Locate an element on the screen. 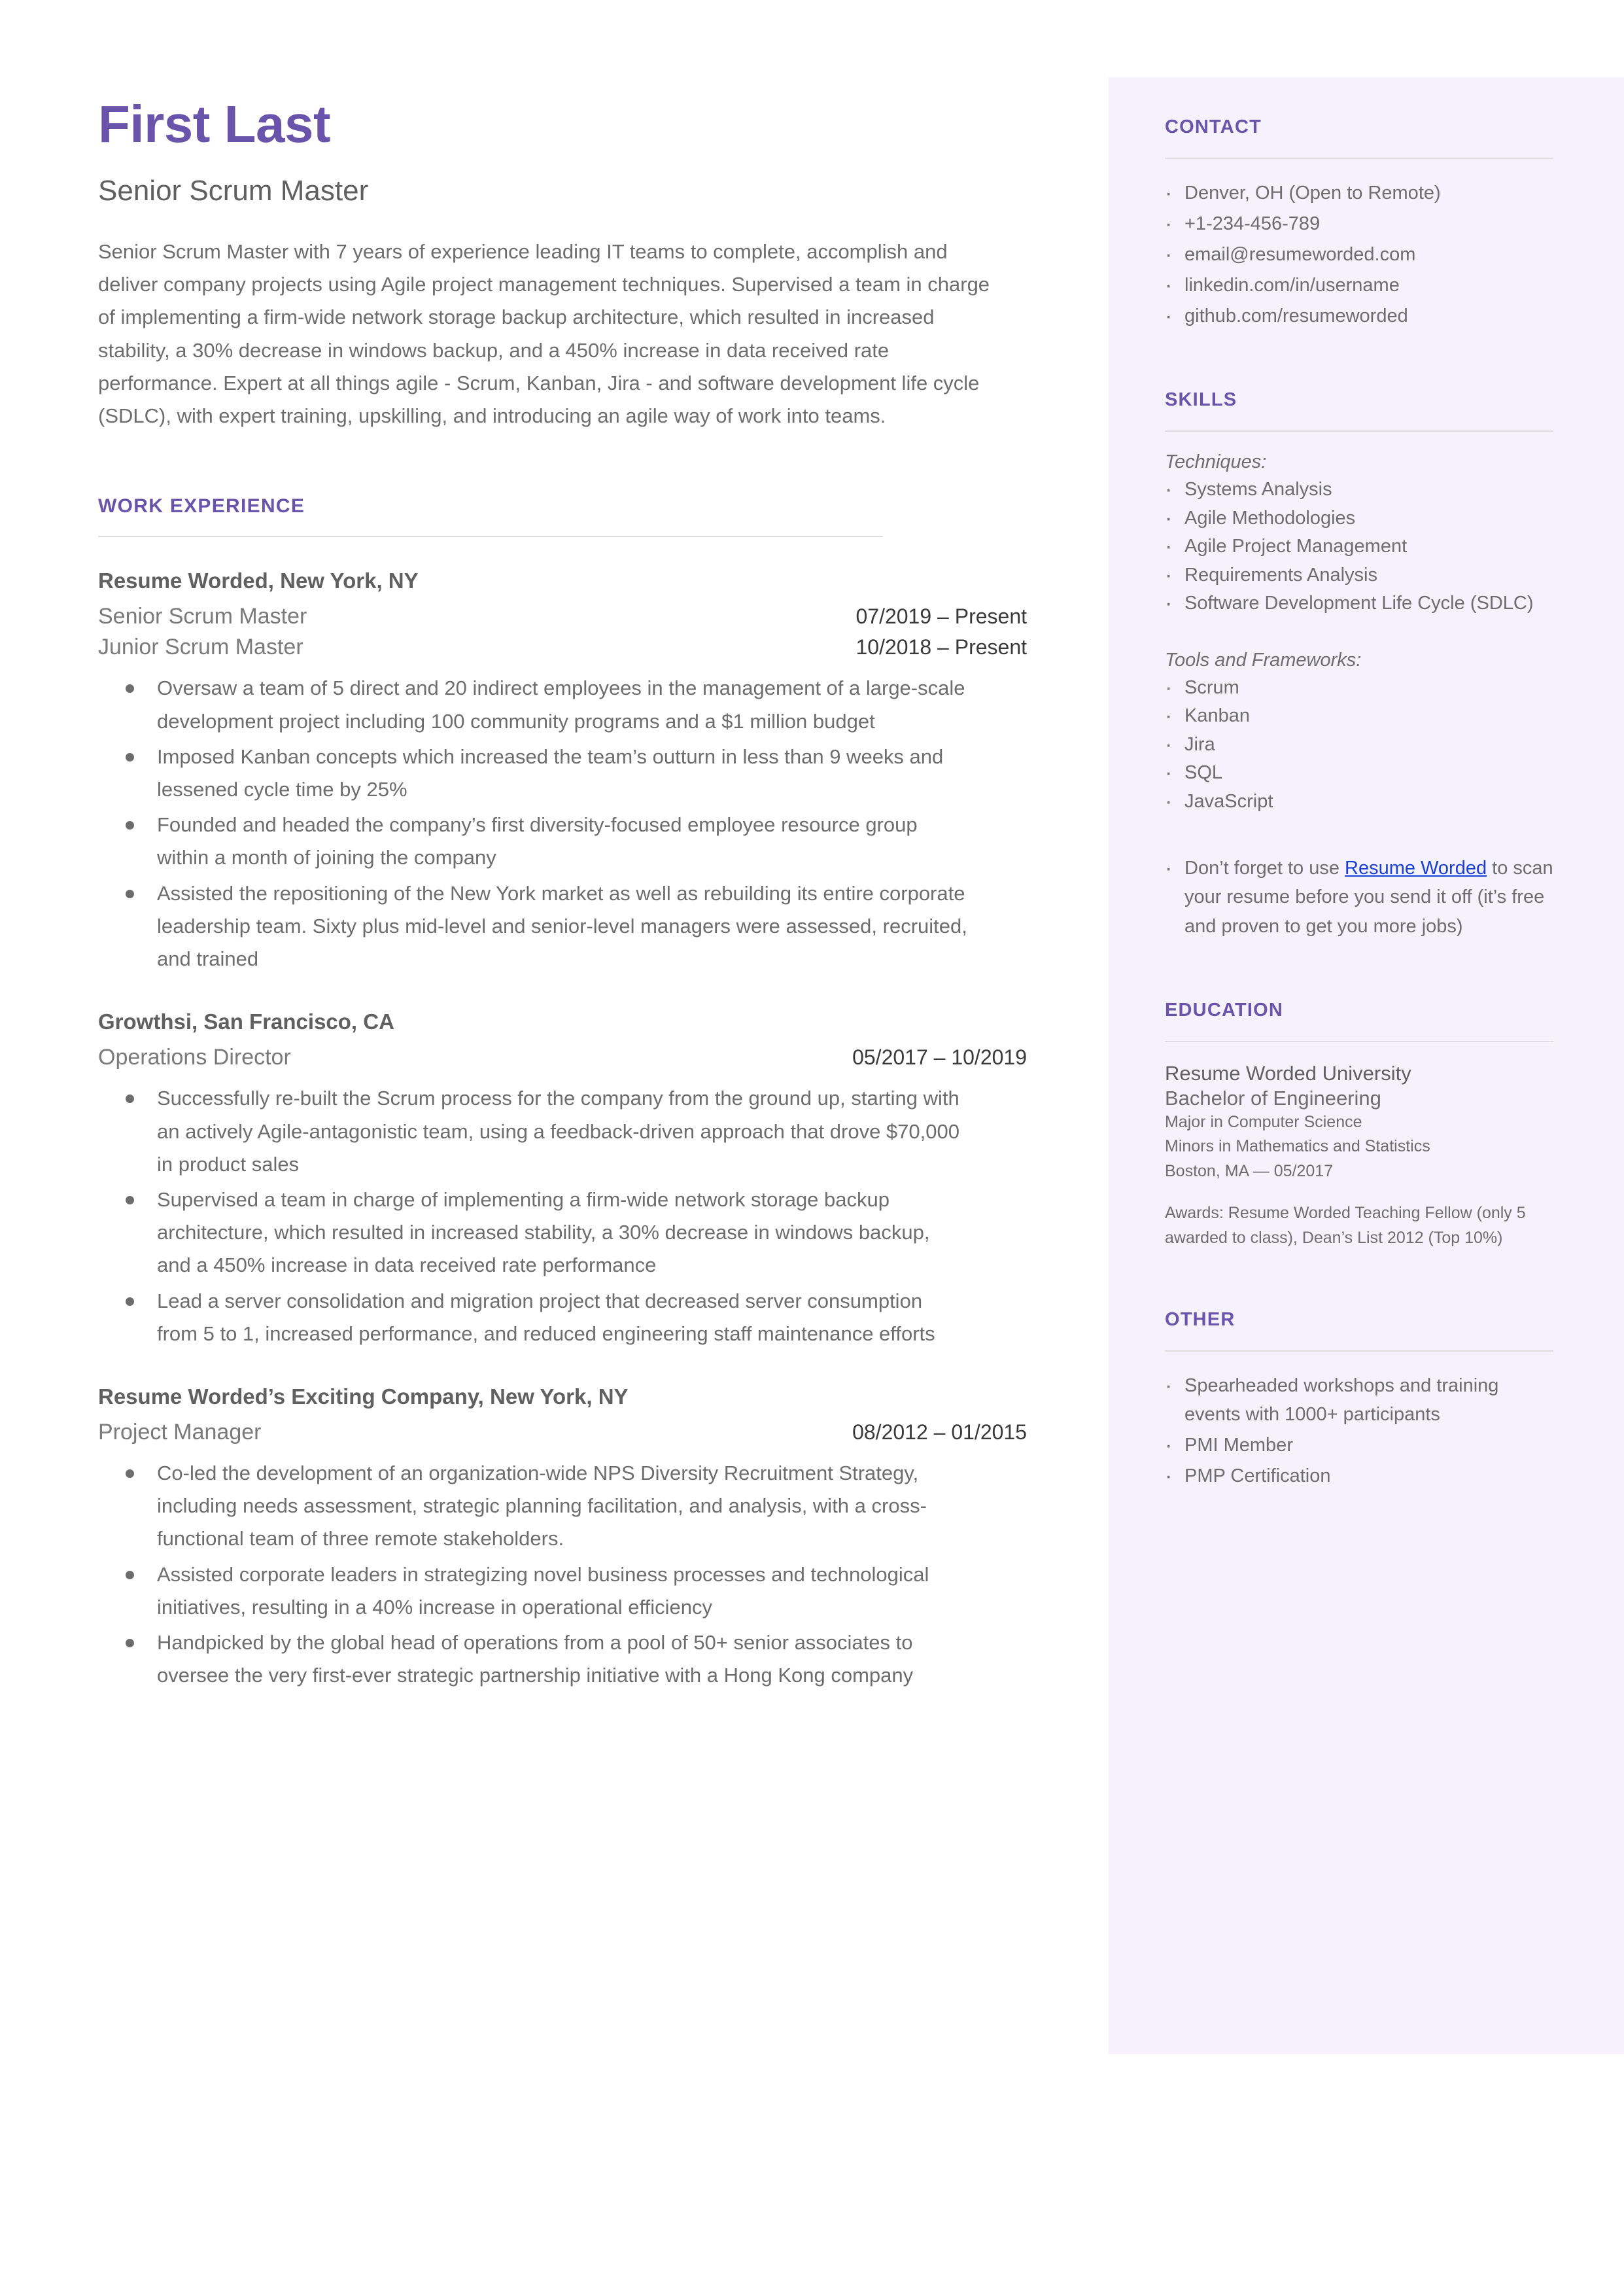 This screenshot has height=2295, width=1624. work-experience-heading: WORK EXPERIENCE is located at coordinates (202, 506).